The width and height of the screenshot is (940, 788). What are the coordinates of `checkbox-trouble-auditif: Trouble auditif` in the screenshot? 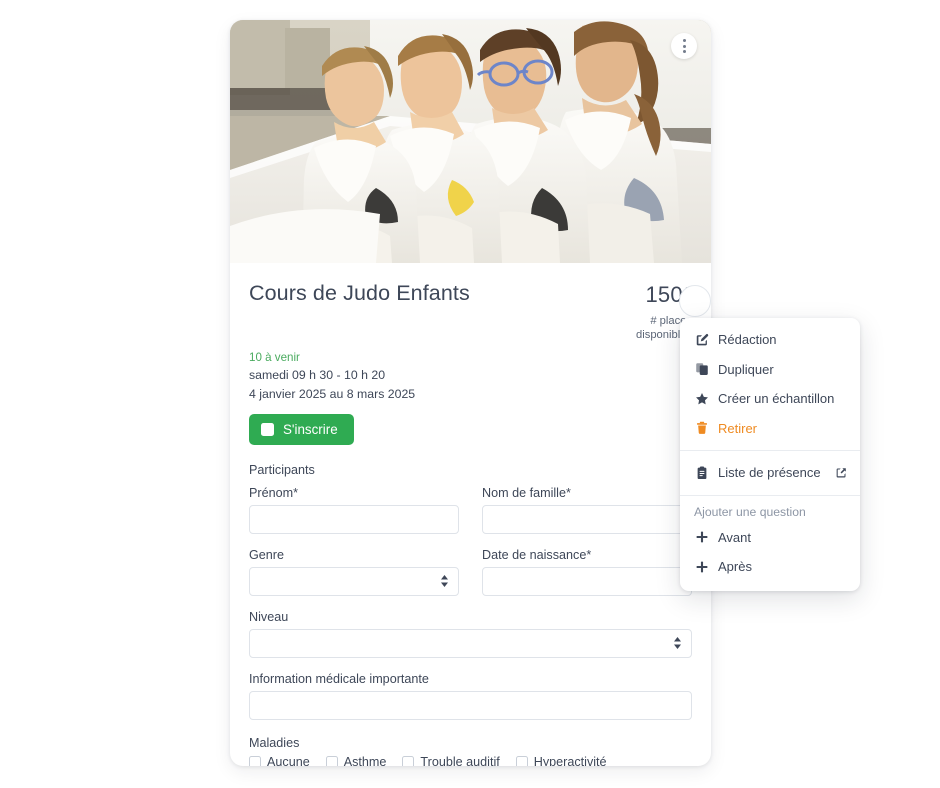 It's located at (451, 760).